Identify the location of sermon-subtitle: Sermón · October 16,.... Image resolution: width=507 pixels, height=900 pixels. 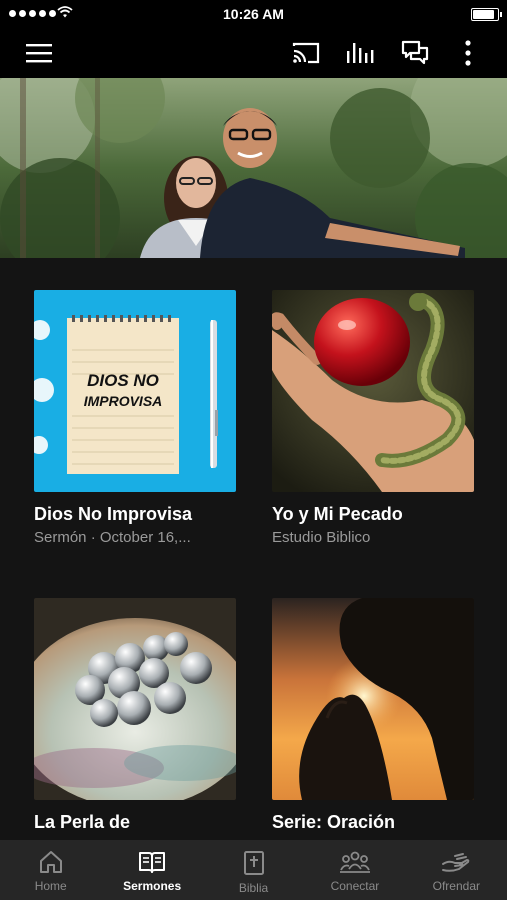
(112, 537).